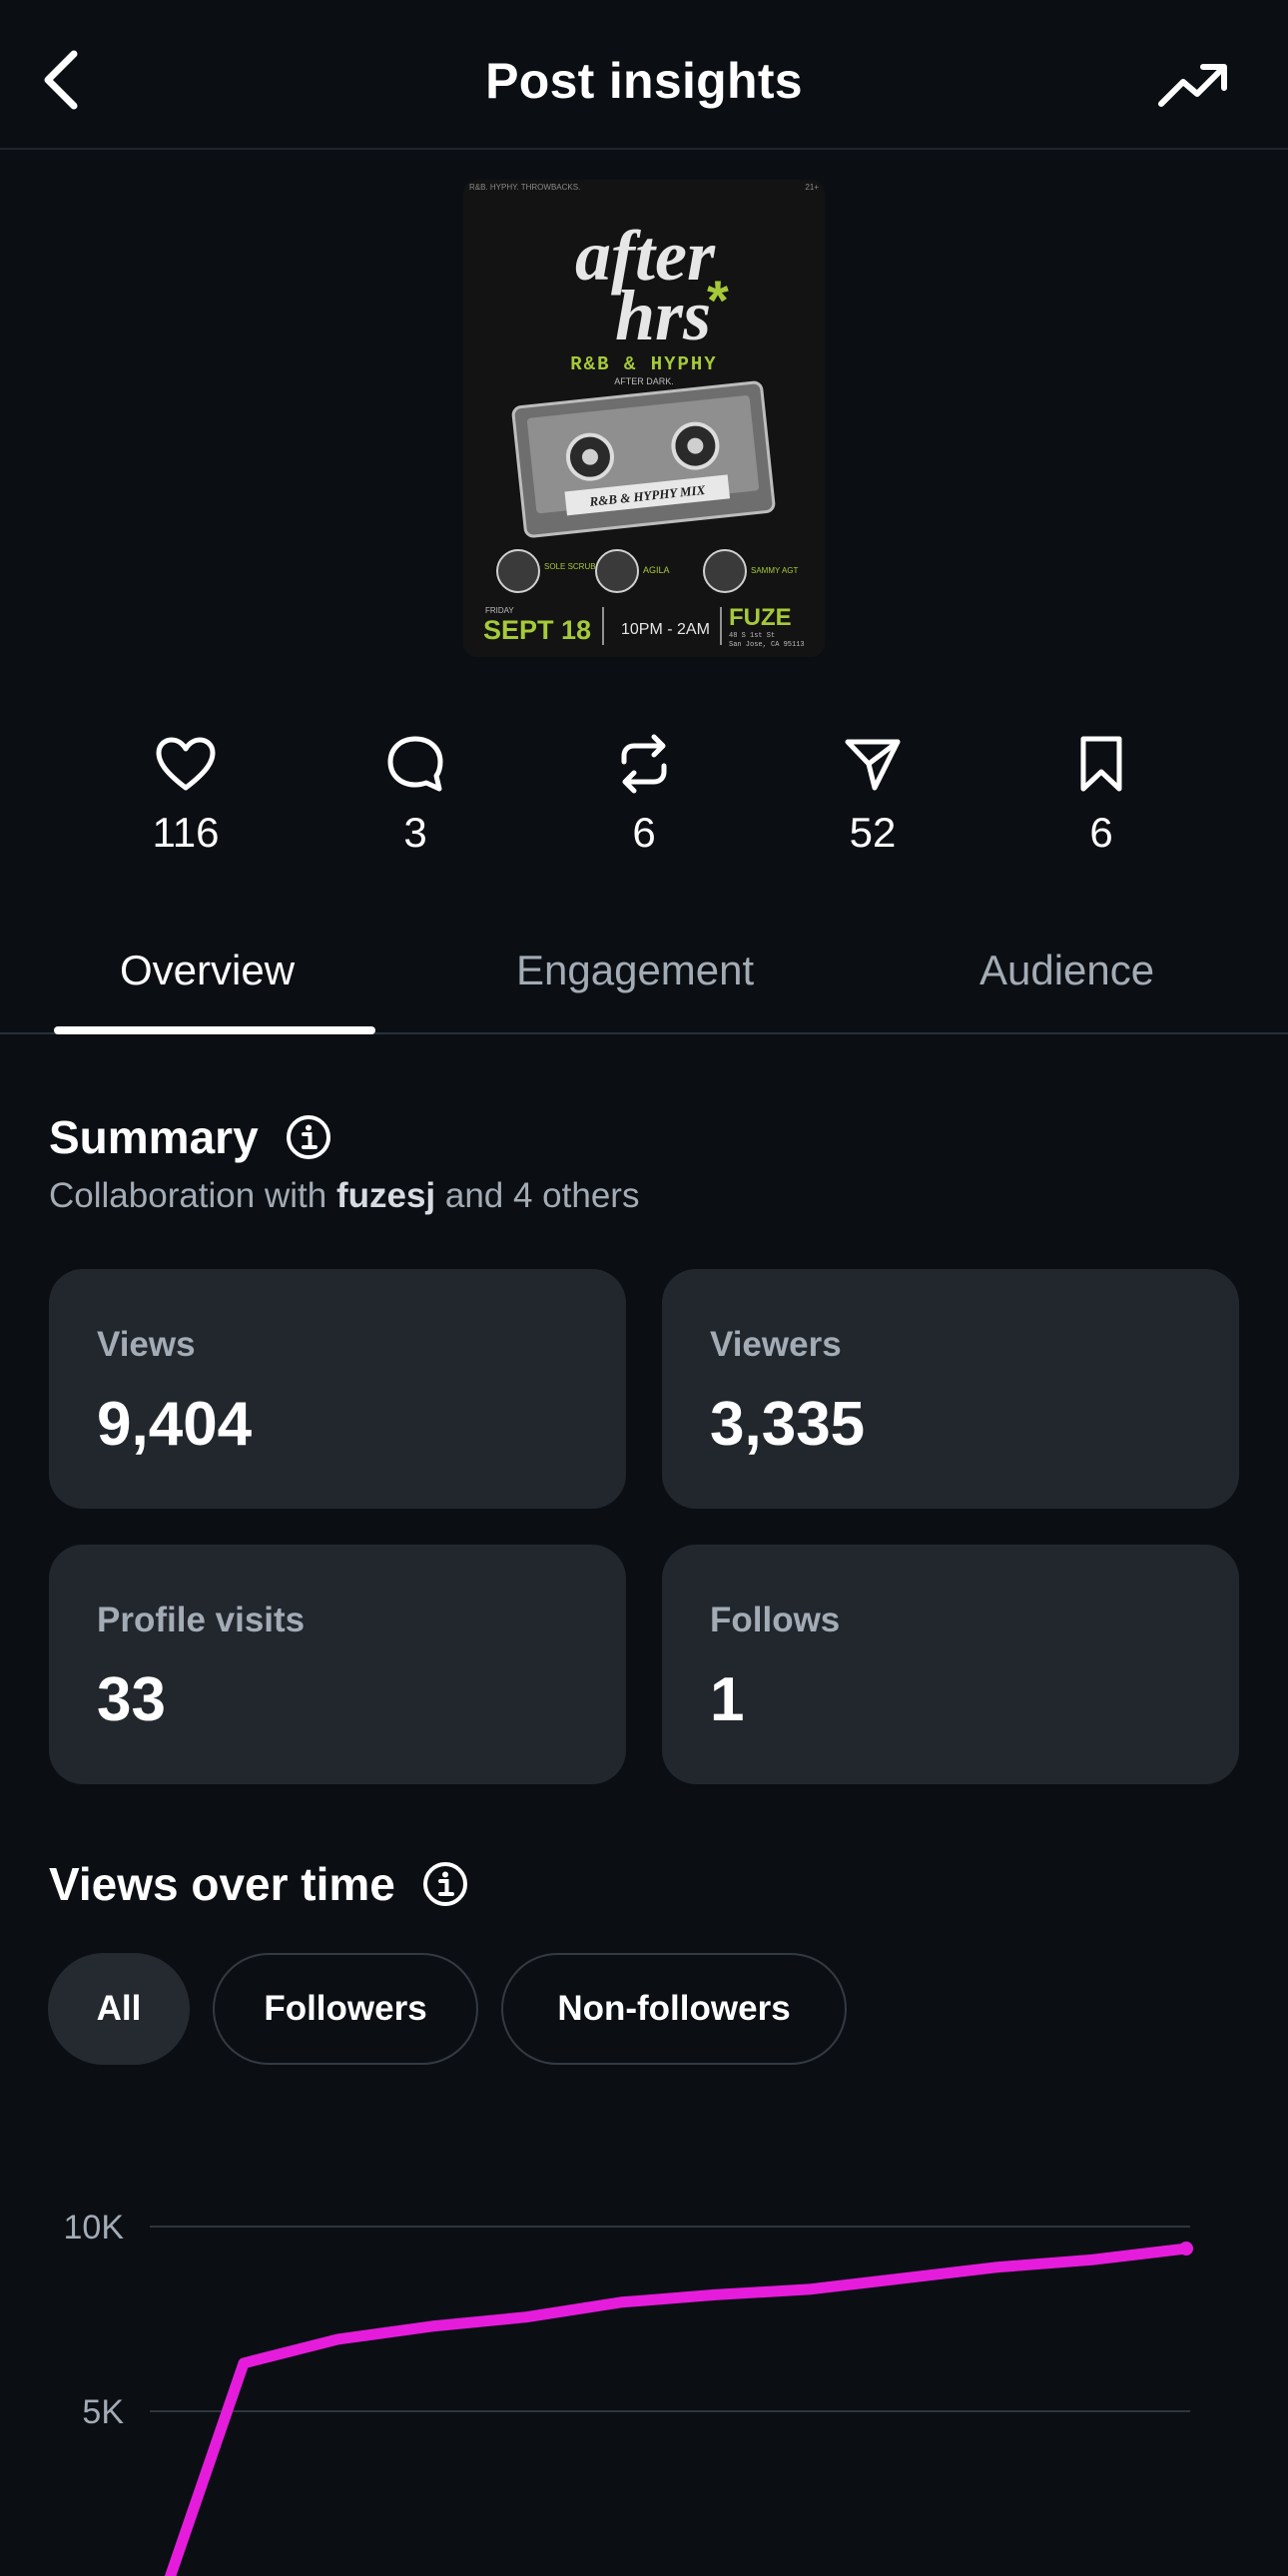 This screenshot has height=2576, width=1288. I want to click on card-value: 3,335, so click(788, 1424).